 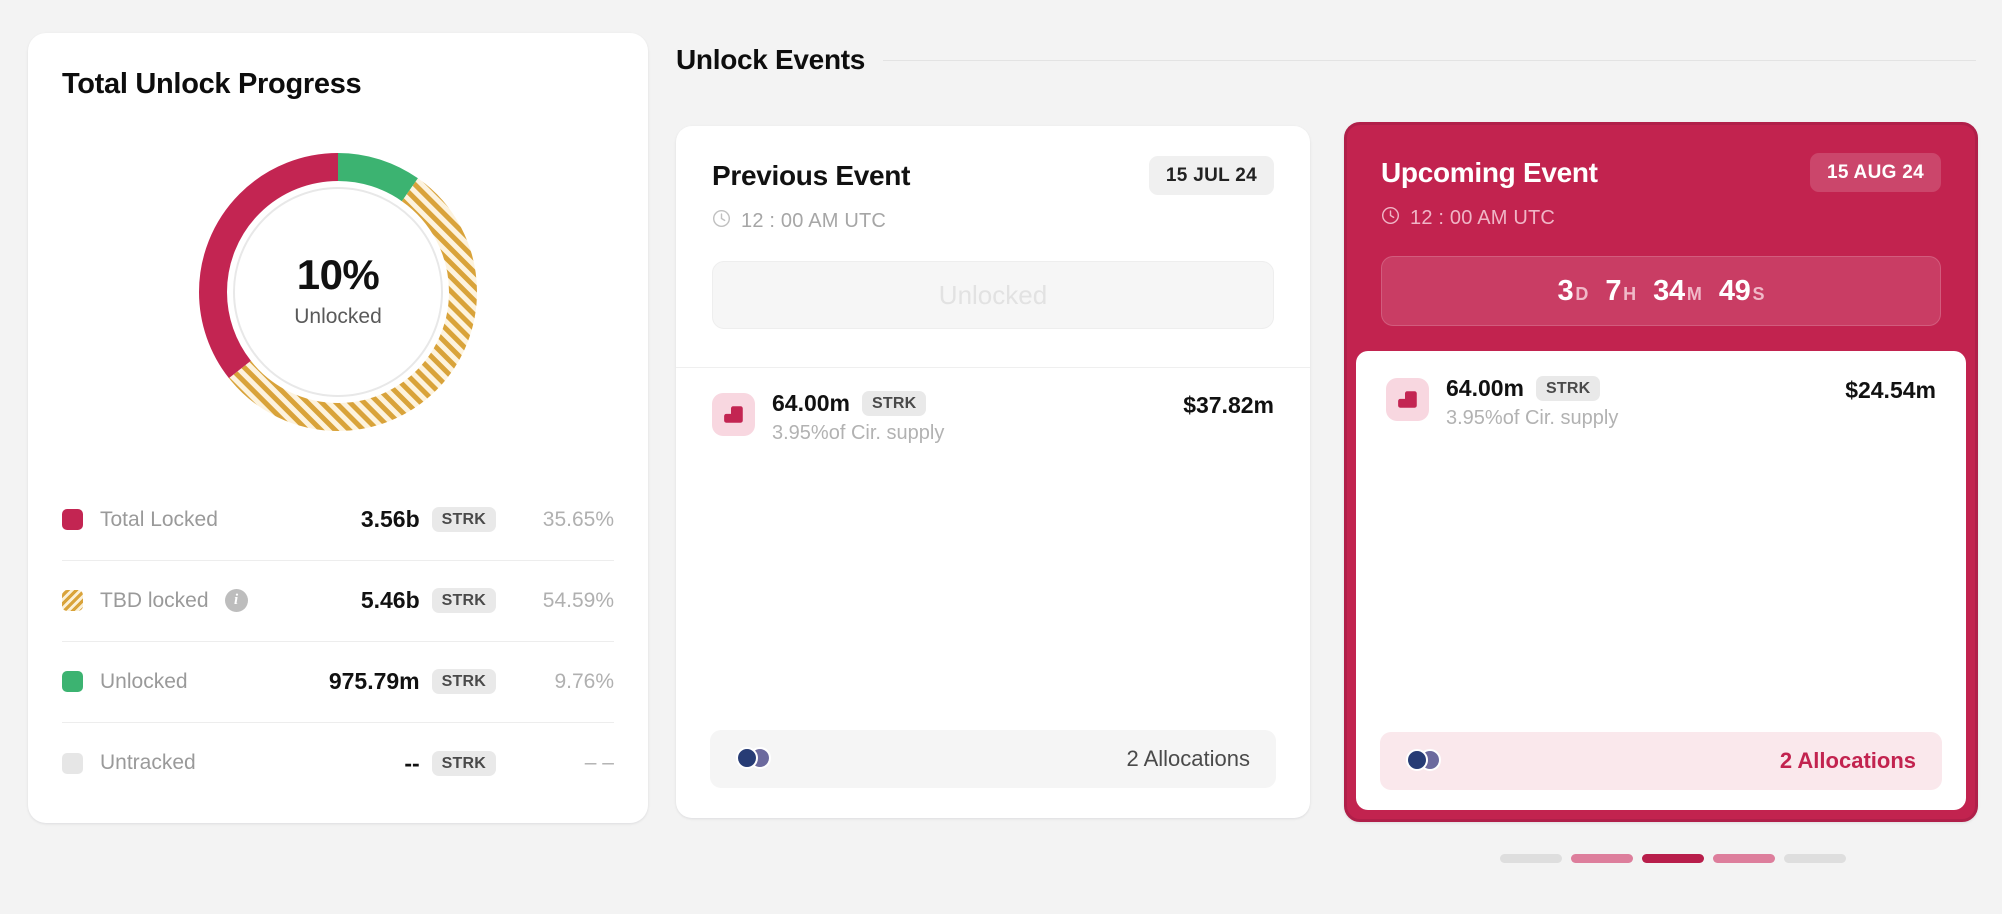 What do you see at coordinates (1228, 405) in the screenshot?
I see `token-usd-value: $37.82m` at bounding box center [1228, 405].